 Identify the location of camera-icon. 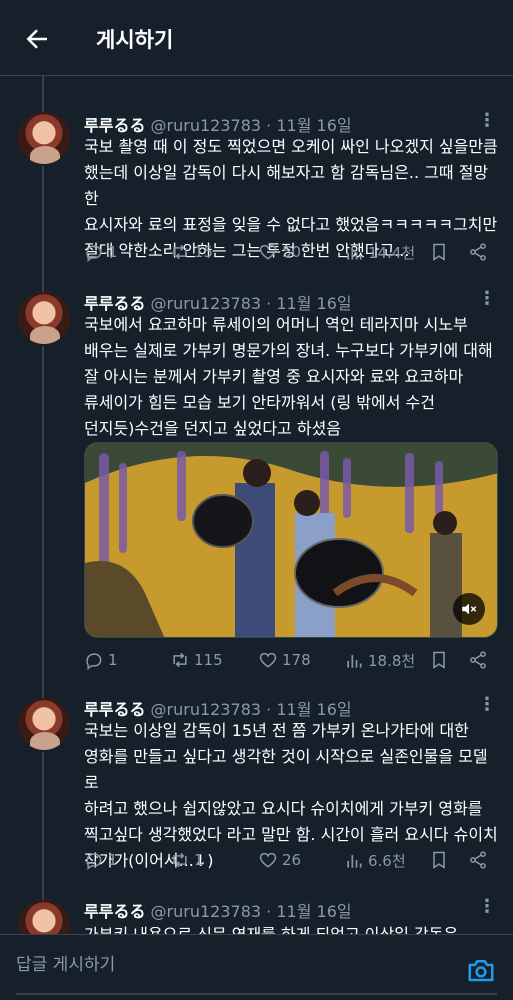
(481, 970).